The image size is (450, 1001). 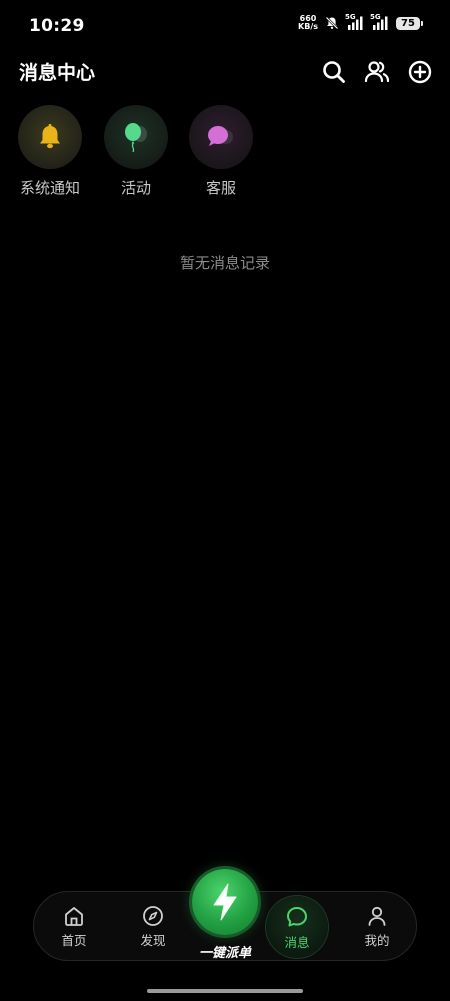 I want to click on add-circle-icon, so click(x=420, y=72).